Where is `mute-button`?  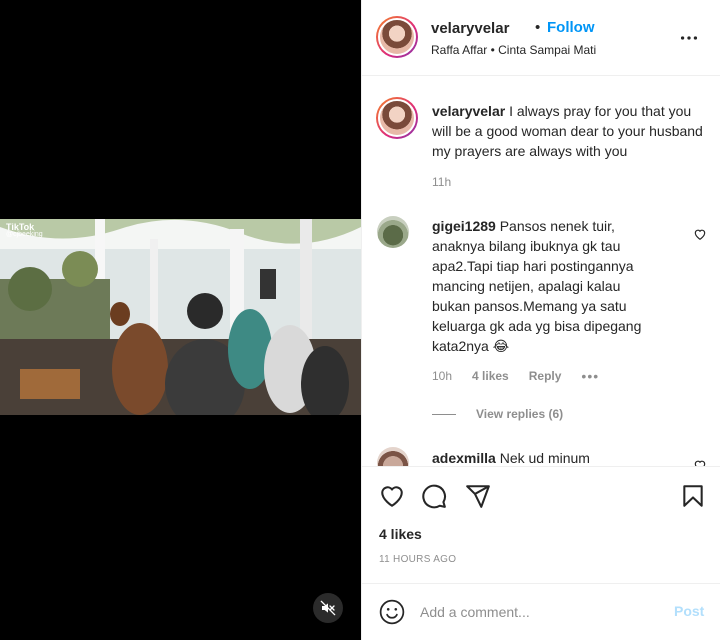 mute-button is located at coordinates (328, 608).